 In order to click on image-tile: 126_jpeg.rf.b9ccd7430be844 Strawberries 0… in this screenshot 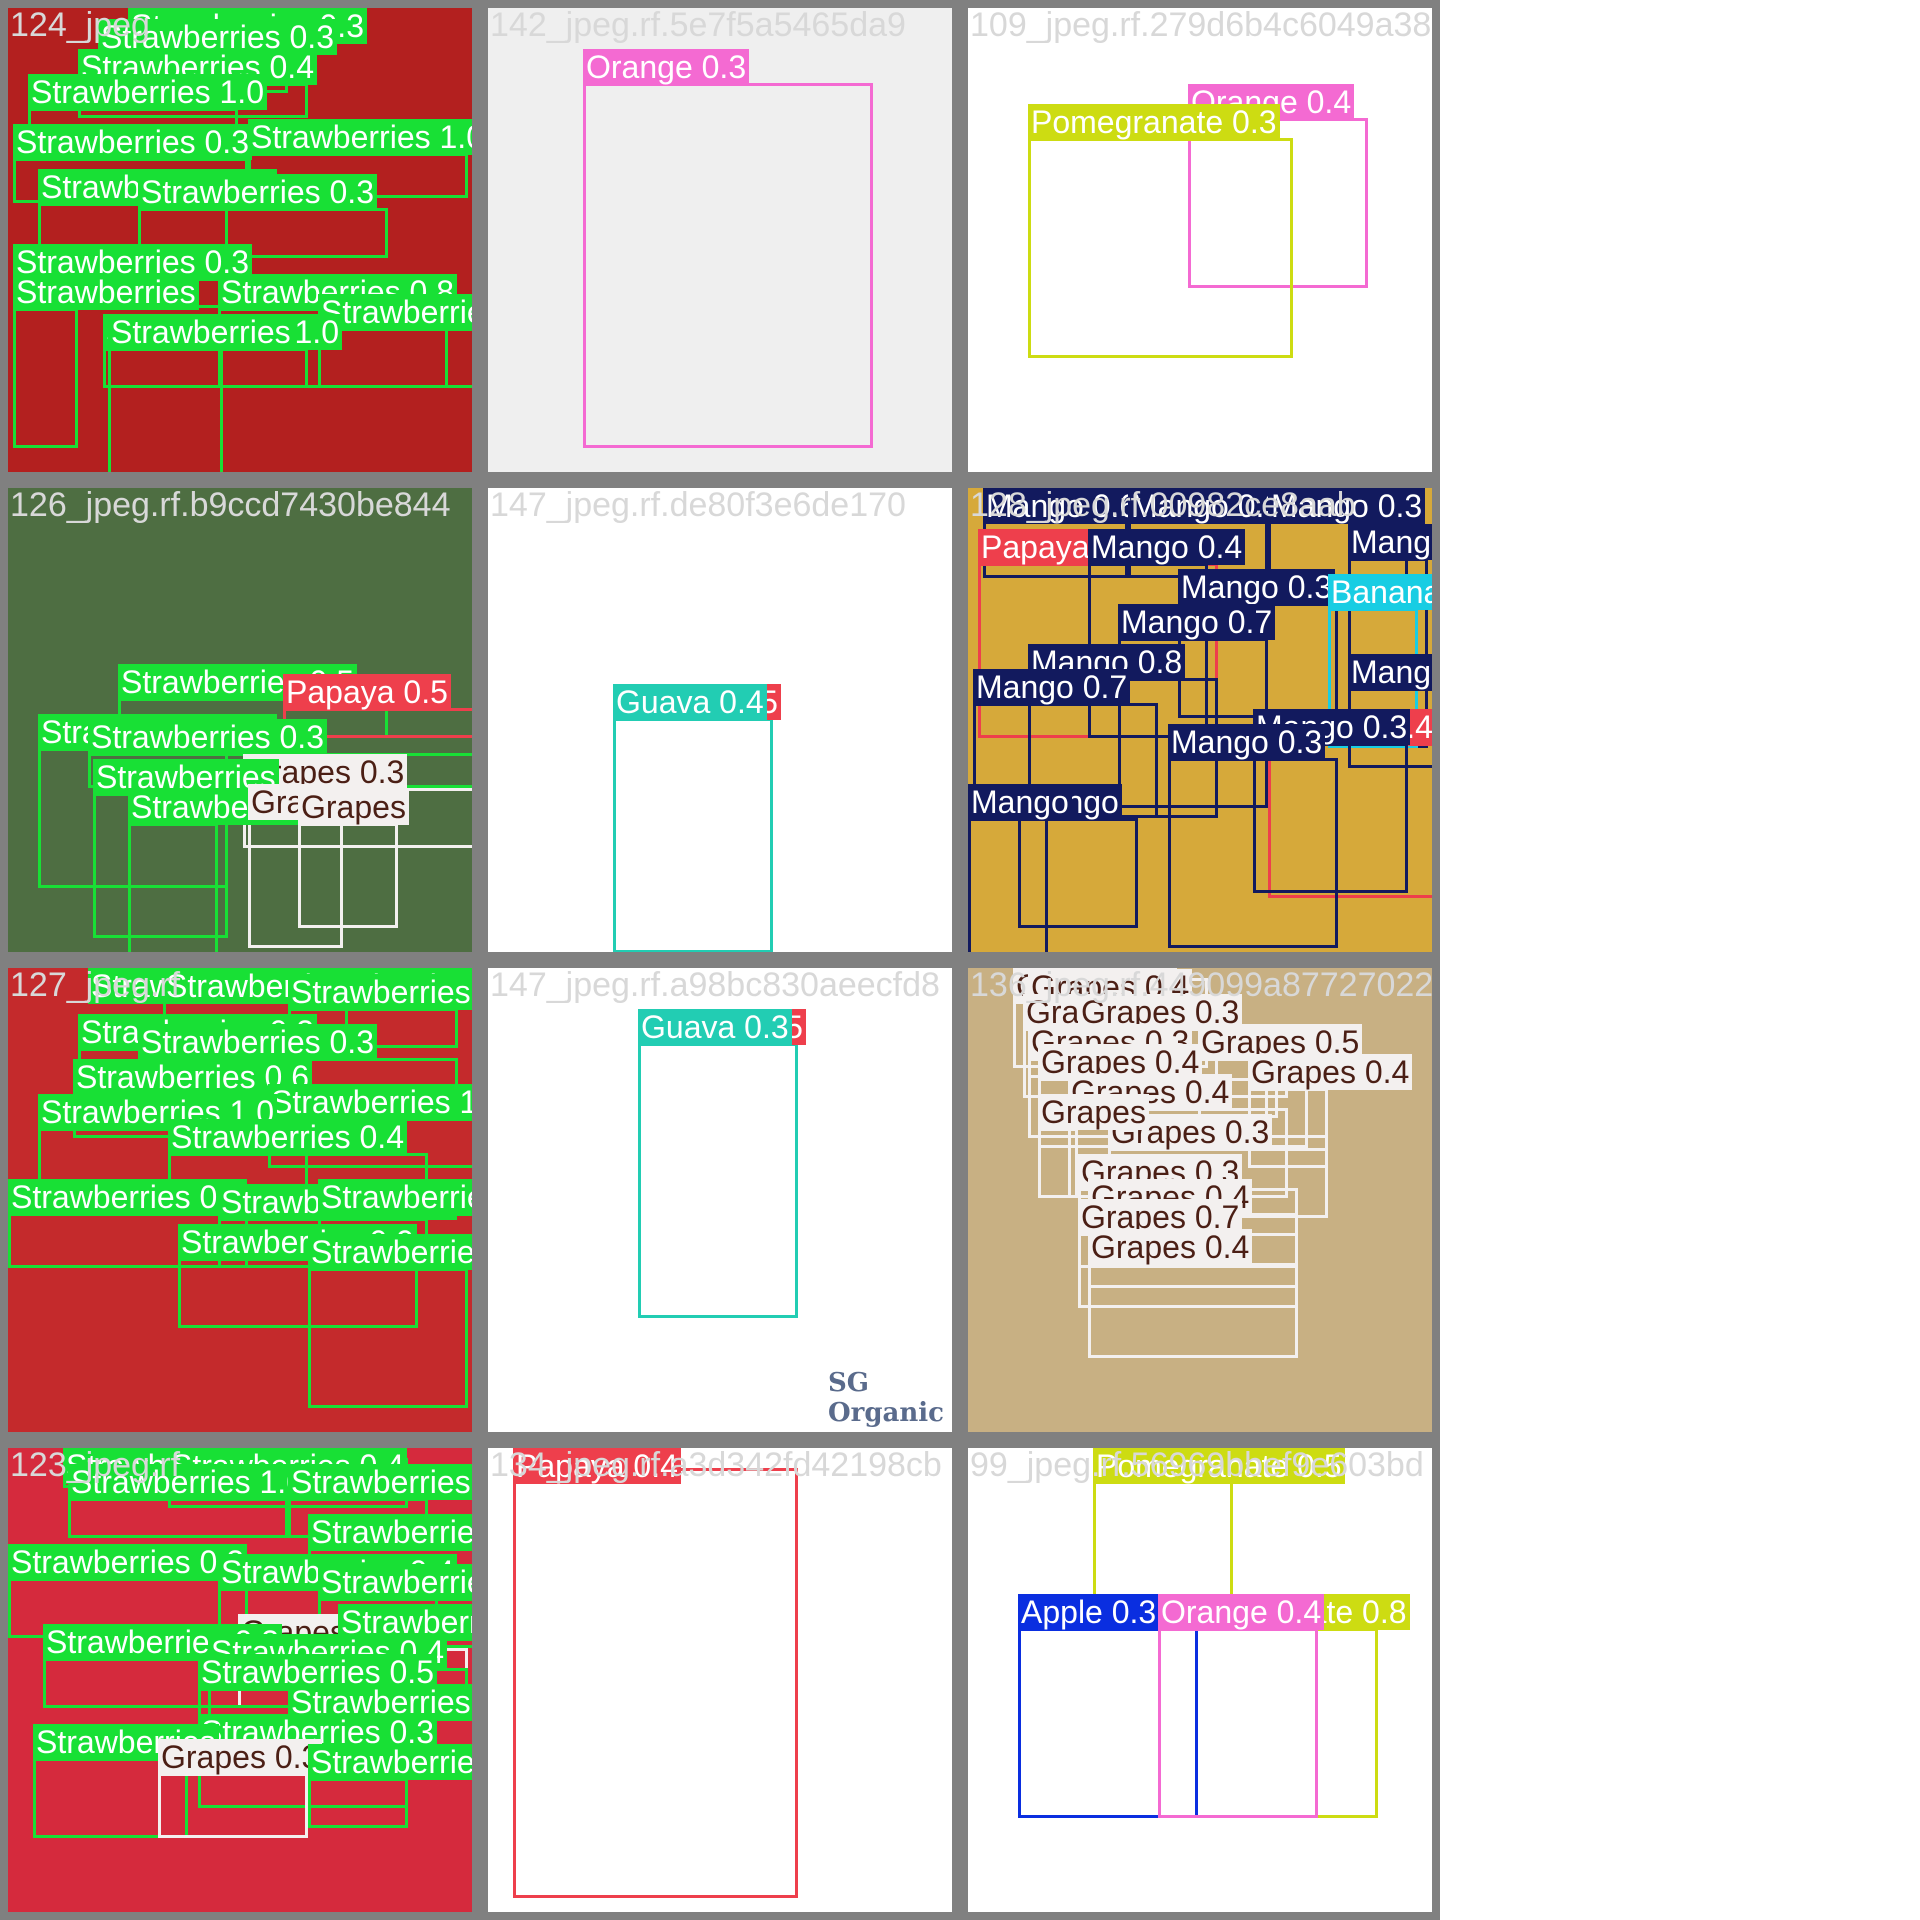, I will do `click(240, 720)`.